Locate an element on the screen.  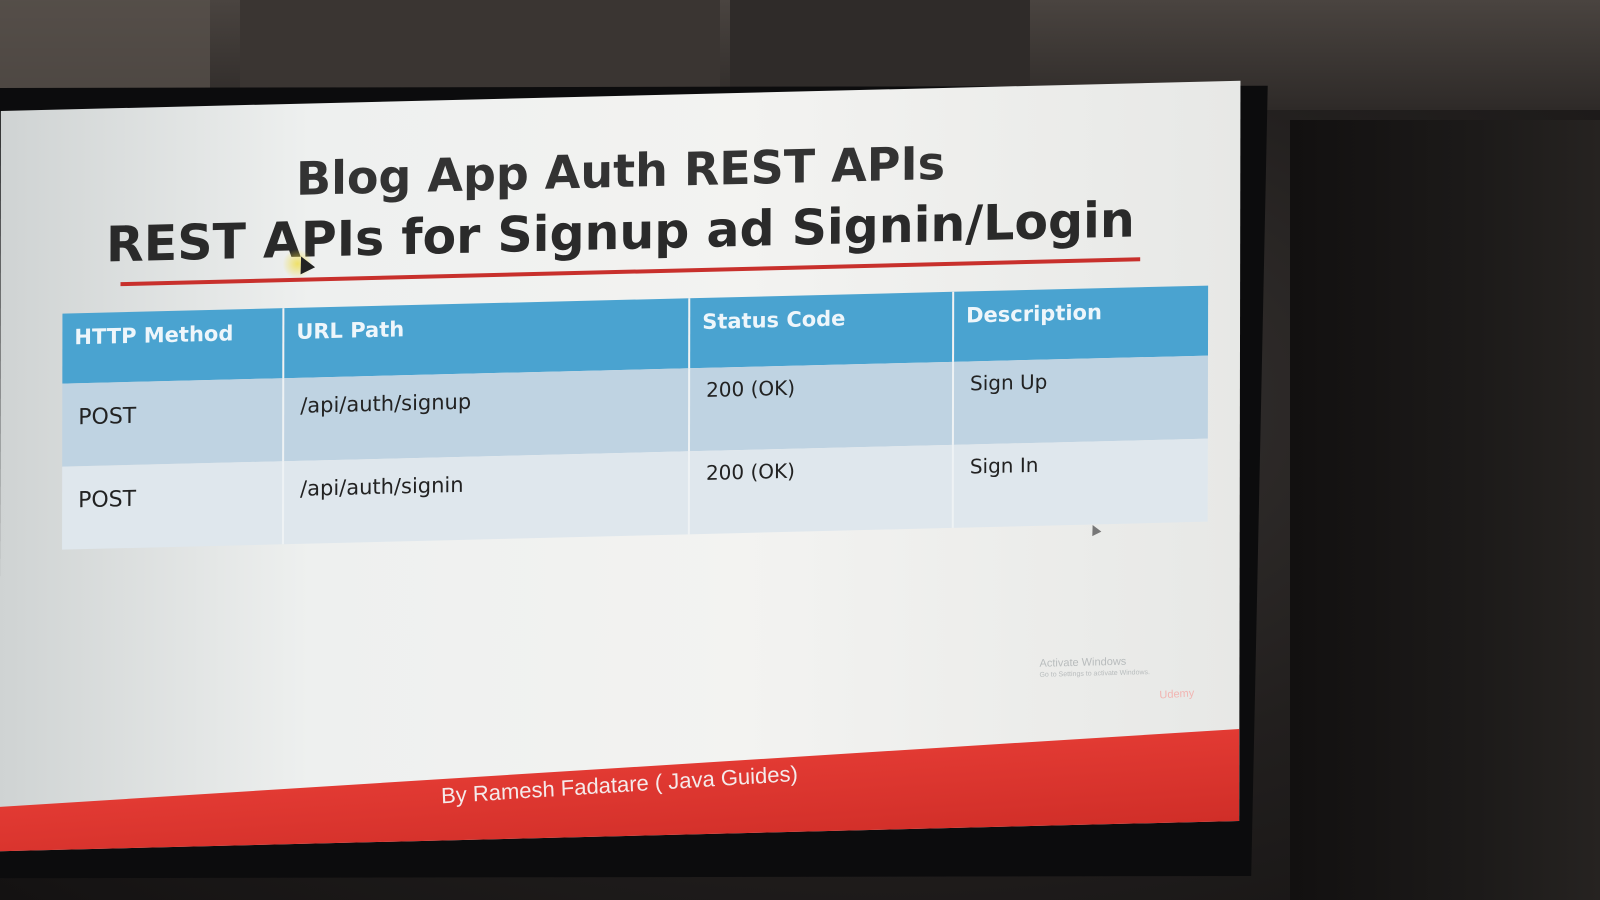
mouse-pointer-icon is located at coordinates (1095, 529).